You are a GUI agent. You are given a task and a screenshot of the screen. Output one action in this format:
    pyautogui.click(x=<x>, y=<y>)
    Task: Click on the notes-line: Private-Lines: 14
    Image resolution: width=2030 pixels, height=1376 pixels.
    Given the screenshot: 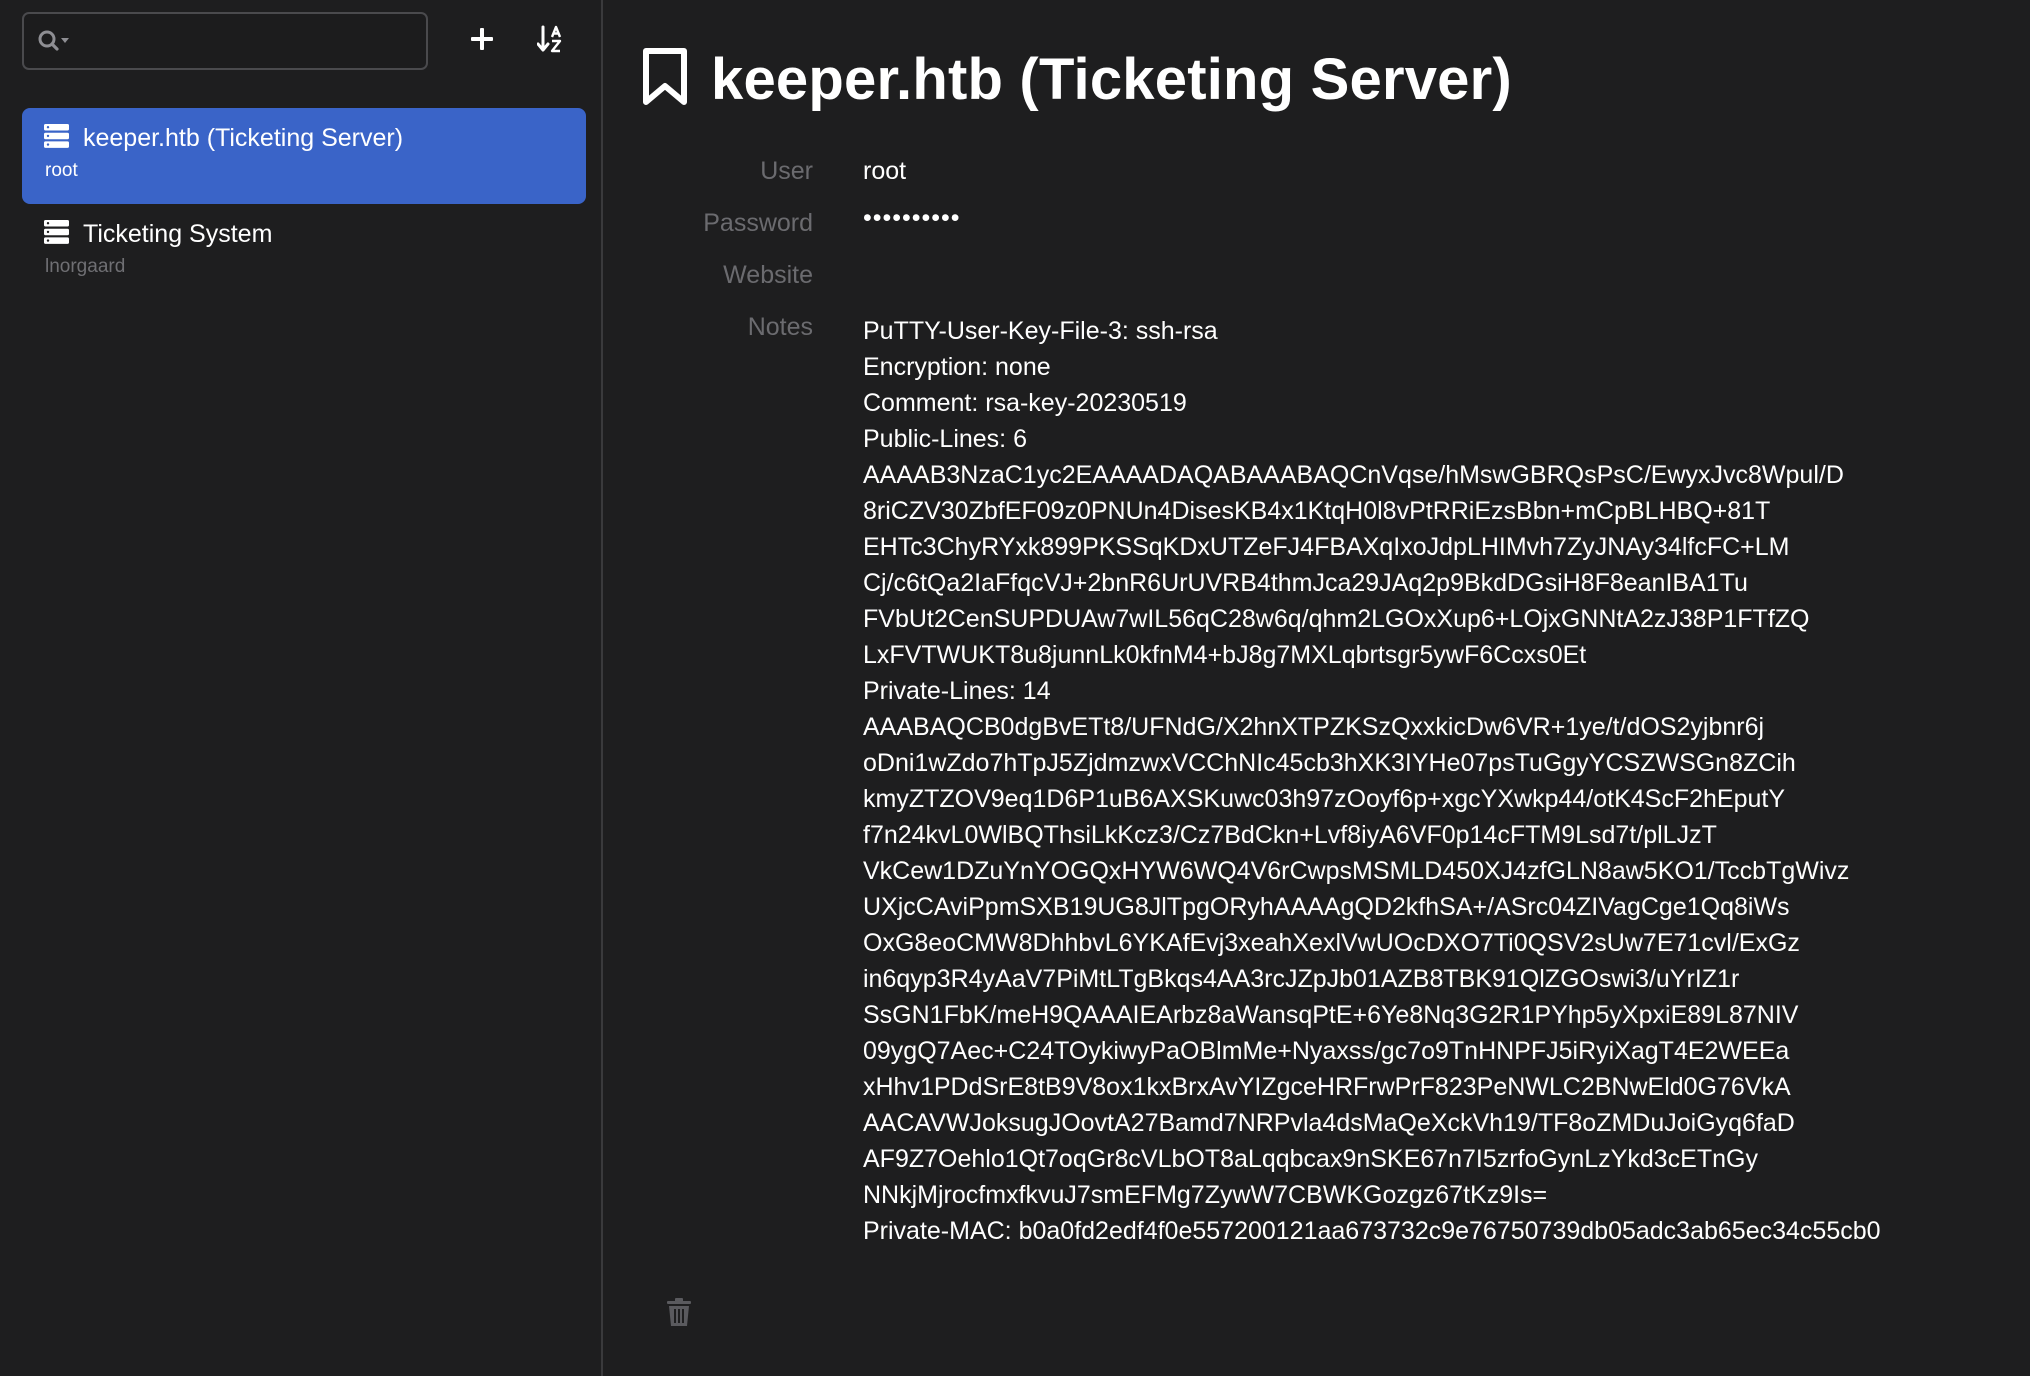 What is the action you would take?
    pyautogui.click(x=957, y=691)
    